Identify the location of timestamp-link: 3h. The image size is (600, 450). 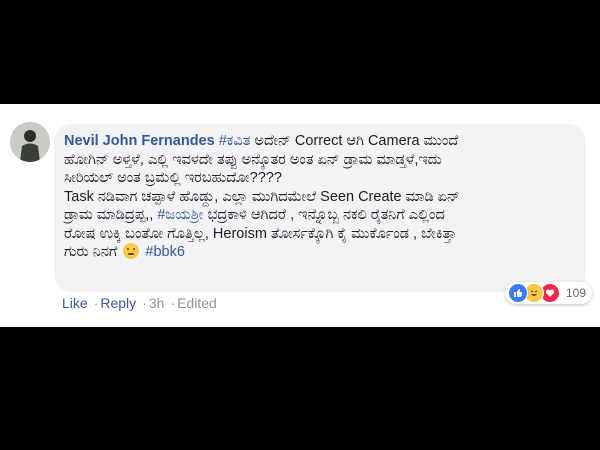
(157, 303).